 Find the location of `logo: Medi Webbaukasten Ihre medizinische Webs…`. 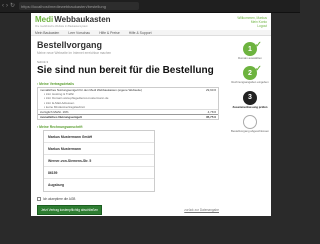

logo: Medi Webbaukasten Ihre medizinische Webs… is located at coordinates (73, 21).